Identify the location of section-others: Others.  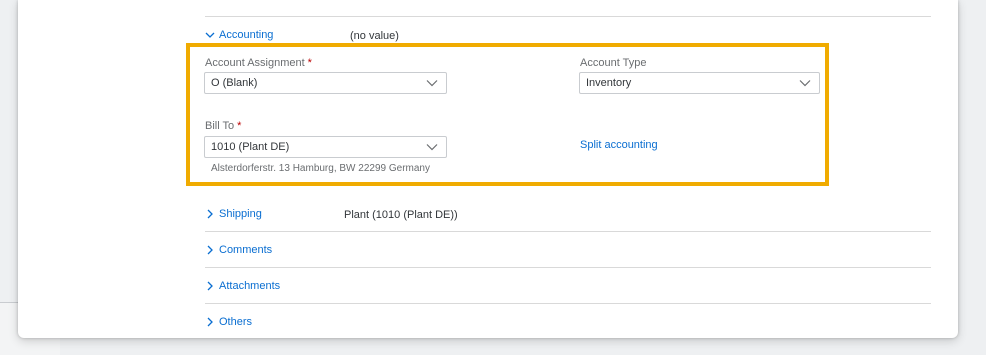
(228, 322).